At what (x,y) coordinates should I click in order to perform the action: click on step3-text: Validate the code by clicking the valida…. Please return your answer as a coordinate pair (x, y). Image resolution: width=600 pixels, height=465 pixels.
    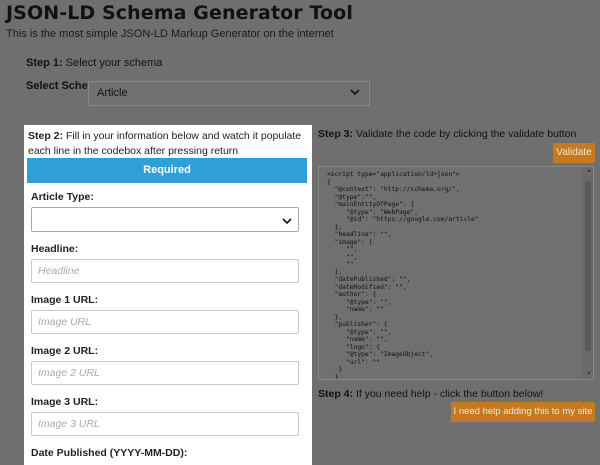
    Looking at the image, I should click on (466, 134).